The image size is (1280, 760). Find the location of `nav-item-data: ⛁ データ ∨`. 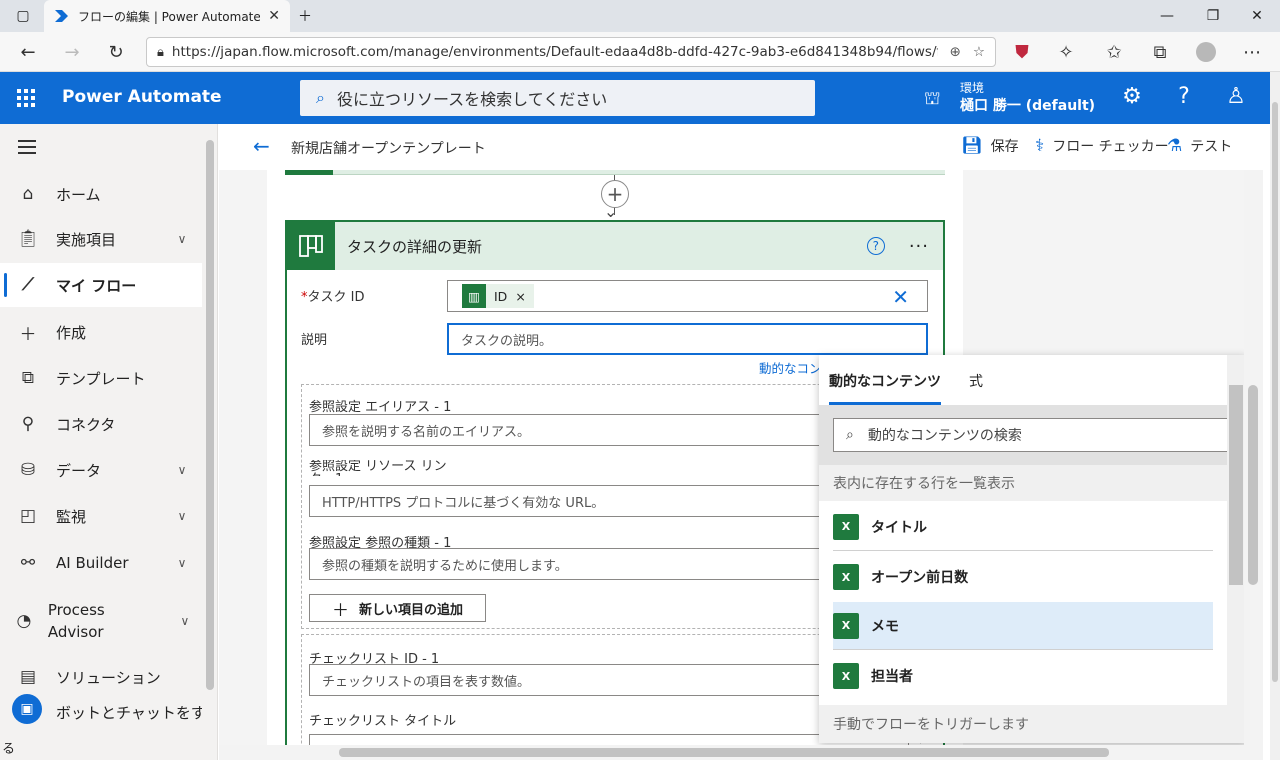

nav-item-data: ⛁ データ ∨ is located at coordinates (101, 470).